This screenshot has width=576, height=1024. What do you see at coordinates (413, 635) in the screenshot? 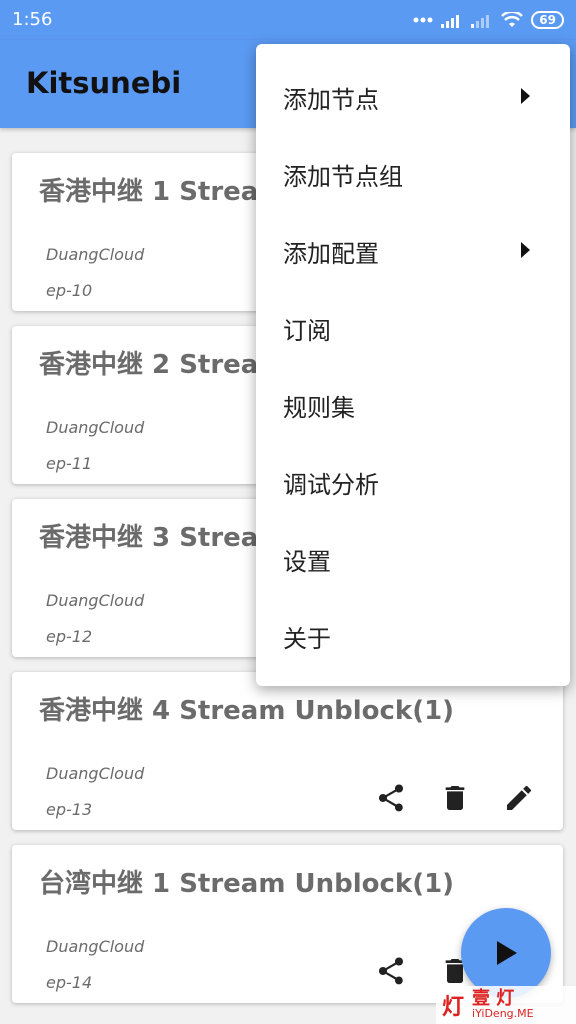
I see `menu-item-about: 关于` at bounding box center [413, 635].